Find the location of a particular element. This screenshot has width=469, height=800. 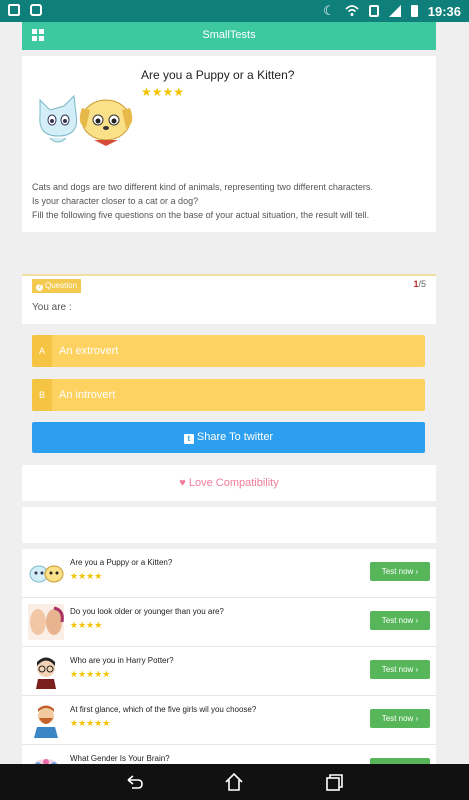

harry-potter-thumbnail is located at coordinates (46, 673).